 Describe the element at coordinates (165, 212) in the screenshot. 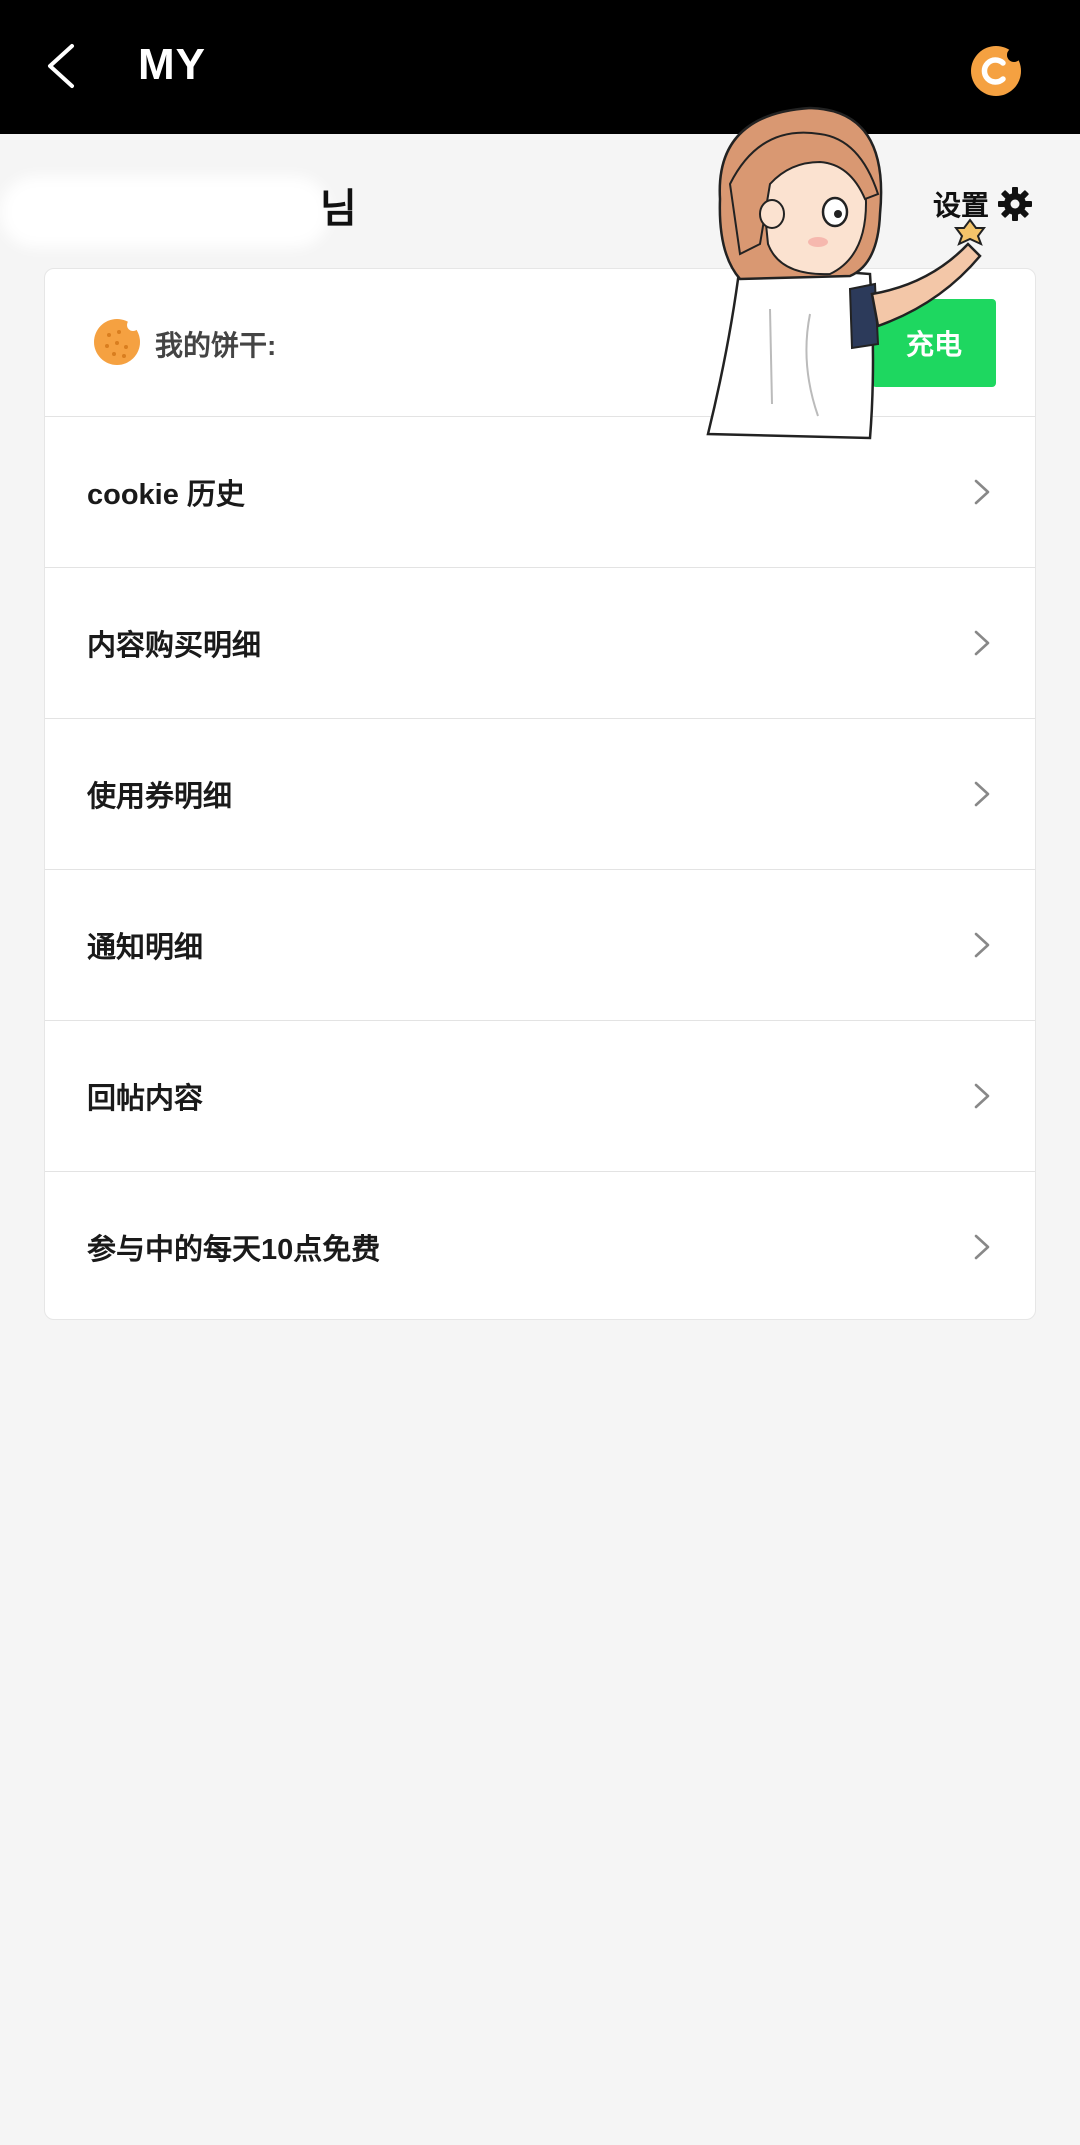

I see `username-redacted` at that location.